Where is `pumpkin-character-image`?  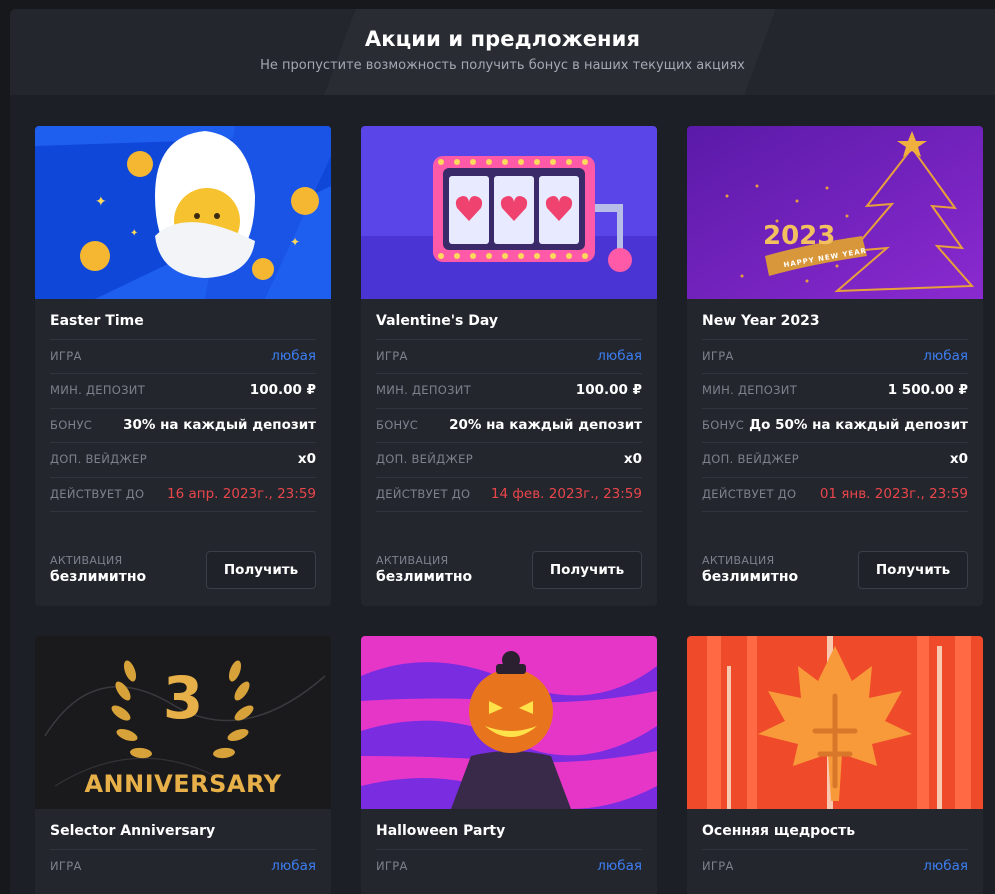 pumpkin-character-image is located at coordinates (509, 722).